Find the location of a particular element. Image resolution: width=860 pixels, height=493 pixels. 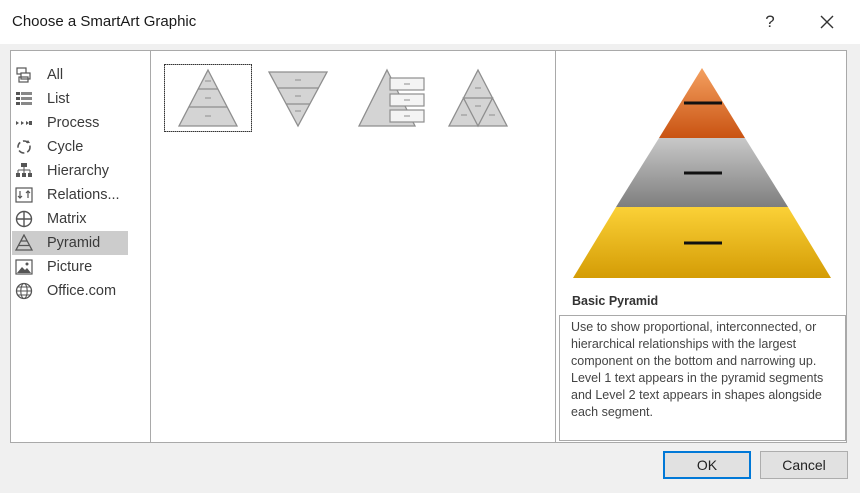

close-button is located at coordinates (827, 22).